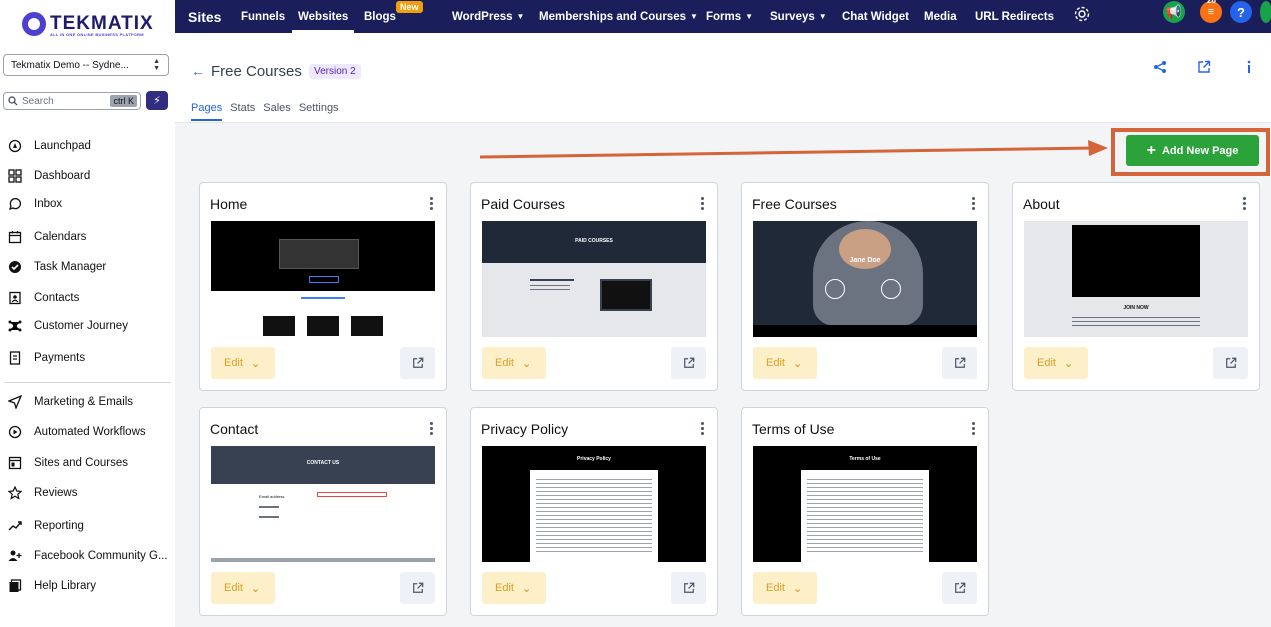 This screenshot has height=627, width=1271. I want to click on nav-memberships-courses: Memberships and Courses ▼, so click(618, 16).